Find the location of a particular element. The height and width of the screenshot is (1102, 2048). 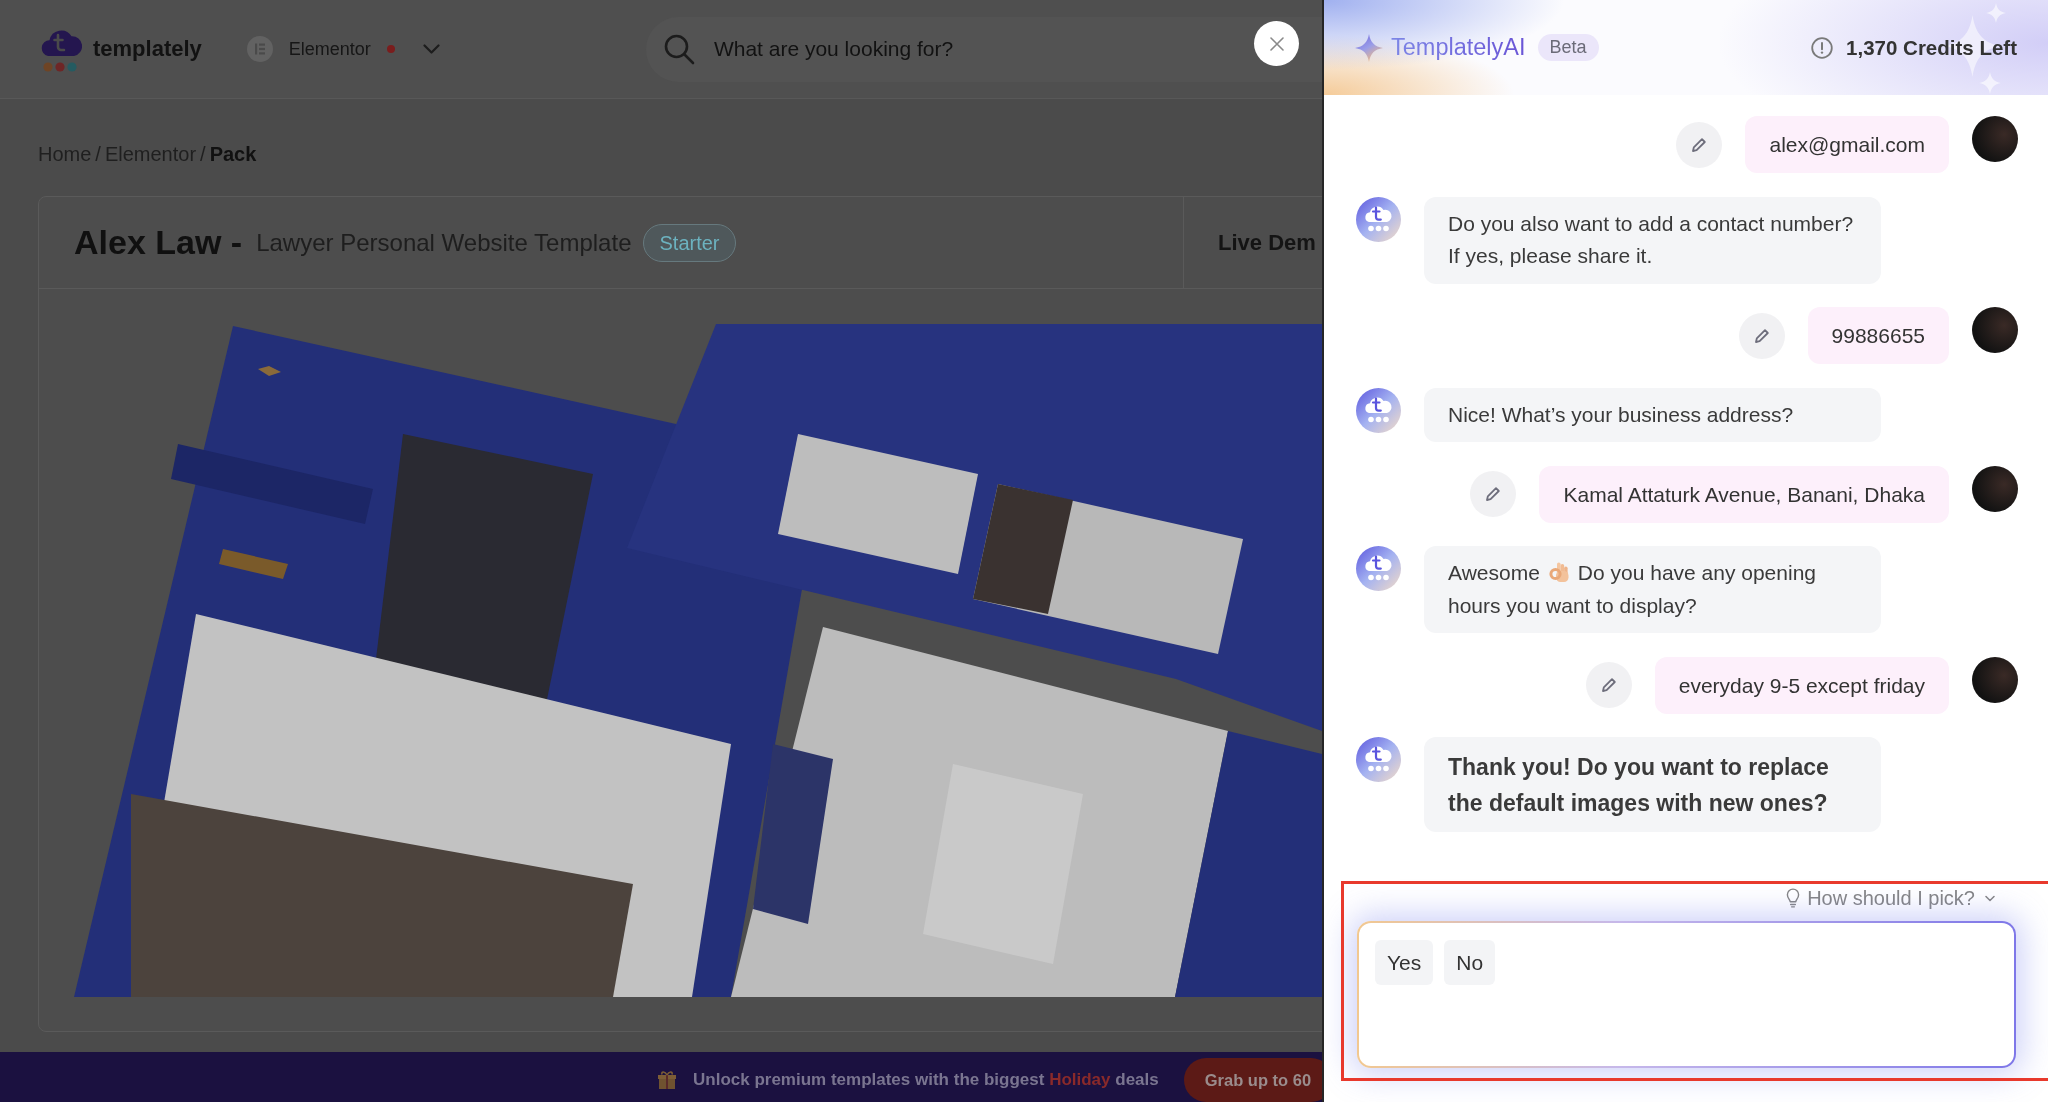

message-text: Do you also want to add a contact number? If yes, please share it. is located at coordinates (1651, 239).